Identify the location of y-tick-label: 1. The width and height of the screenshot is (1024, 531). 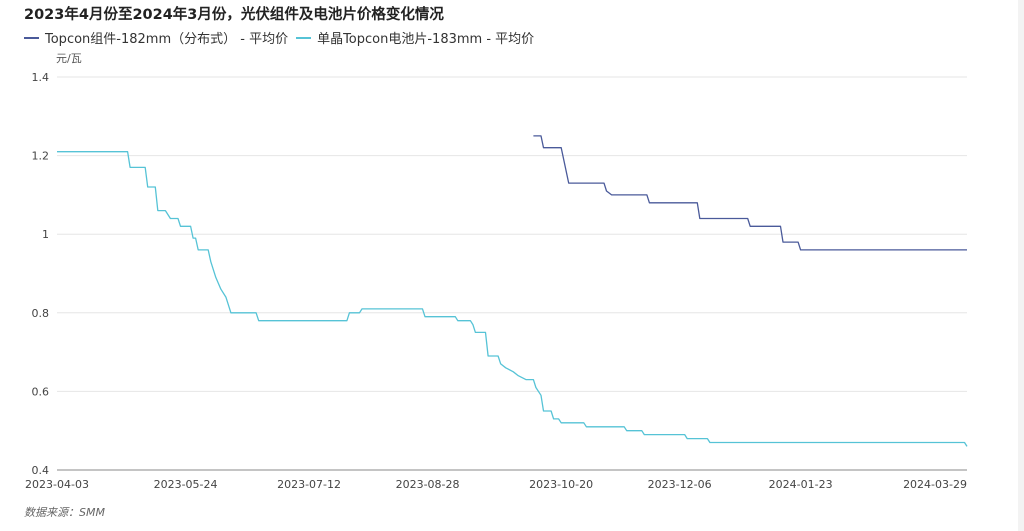
(45, 234).